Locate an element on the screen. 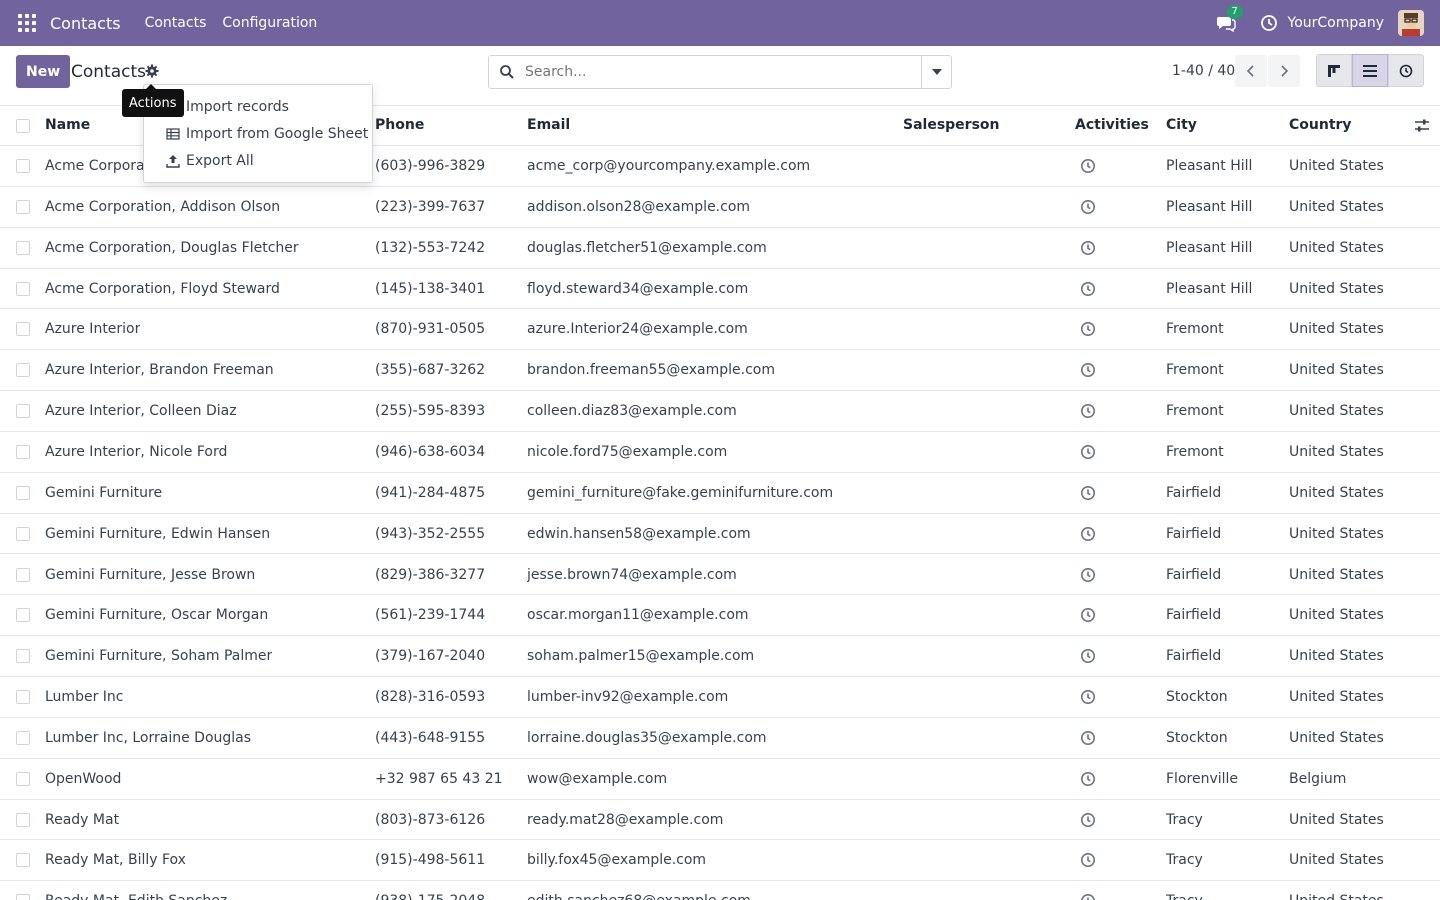  pager-next-button is located at coordinates (1284, 71).